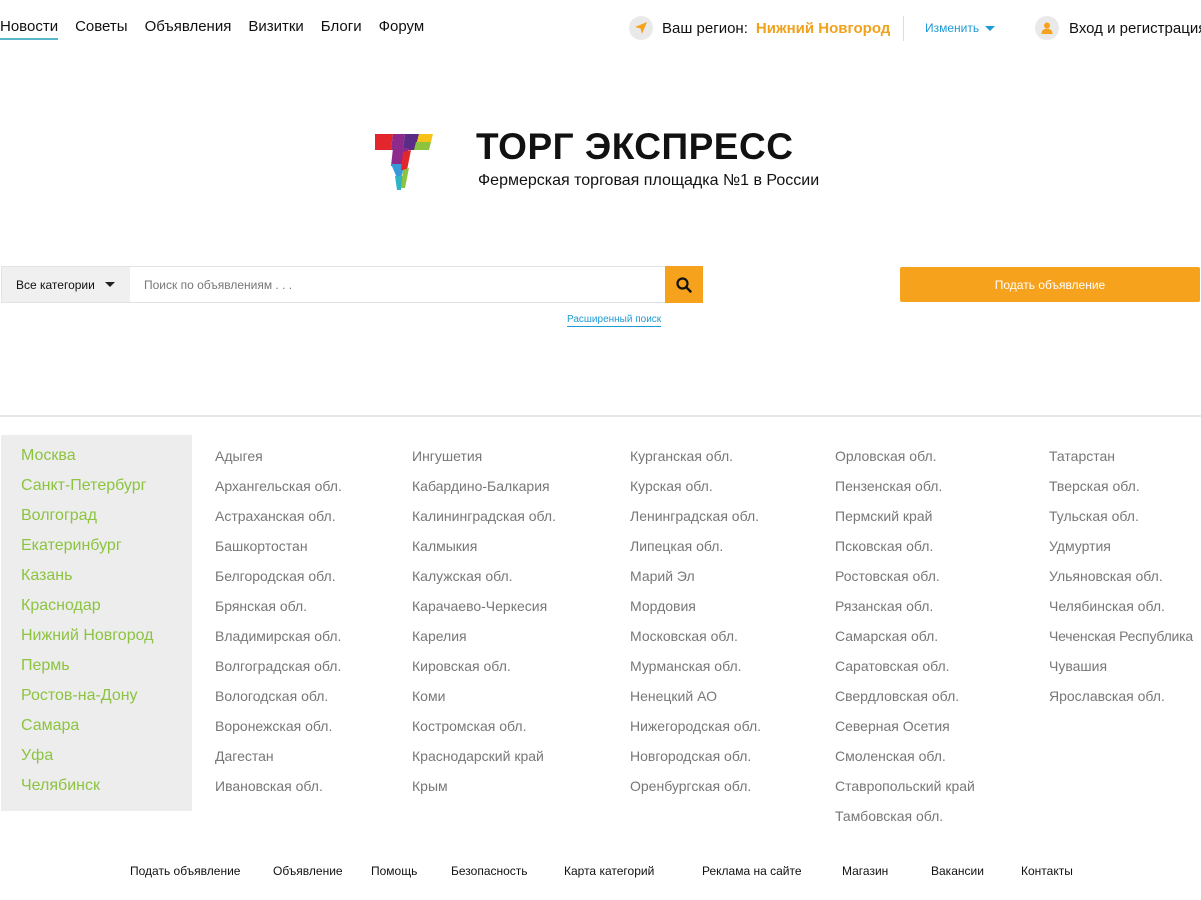  Describe the element at coordinates (695, 670) in the screenshot. I see `region-link: Мурманская обл.` at that location.